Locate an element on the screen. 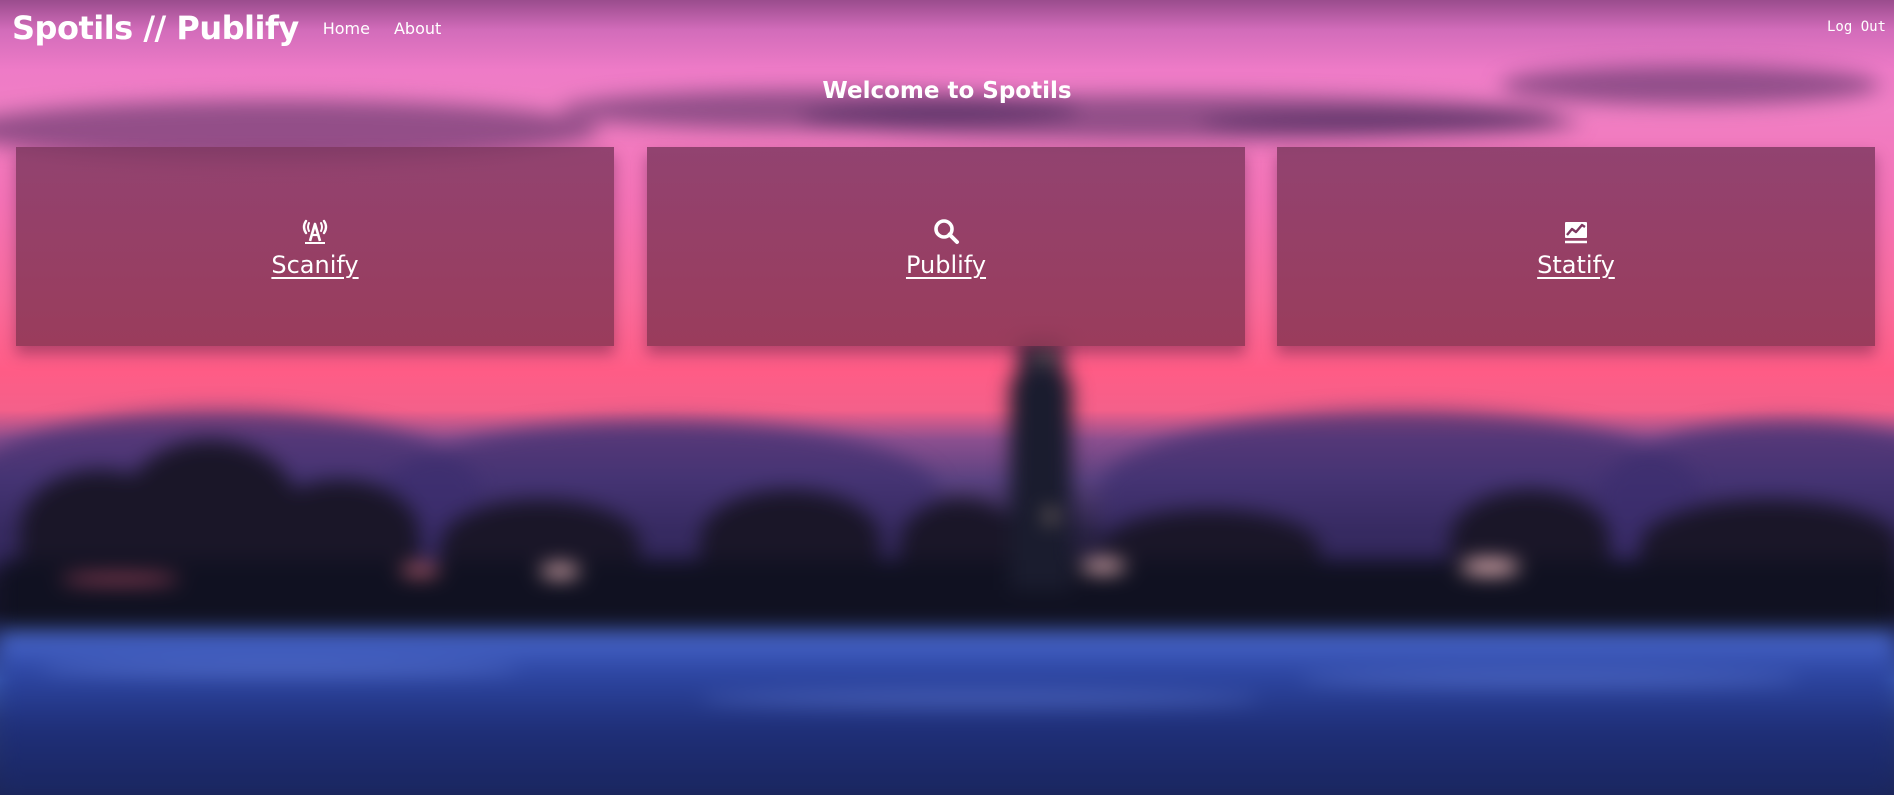  broadcast-tower-icon is located at coordinates (315, 231).